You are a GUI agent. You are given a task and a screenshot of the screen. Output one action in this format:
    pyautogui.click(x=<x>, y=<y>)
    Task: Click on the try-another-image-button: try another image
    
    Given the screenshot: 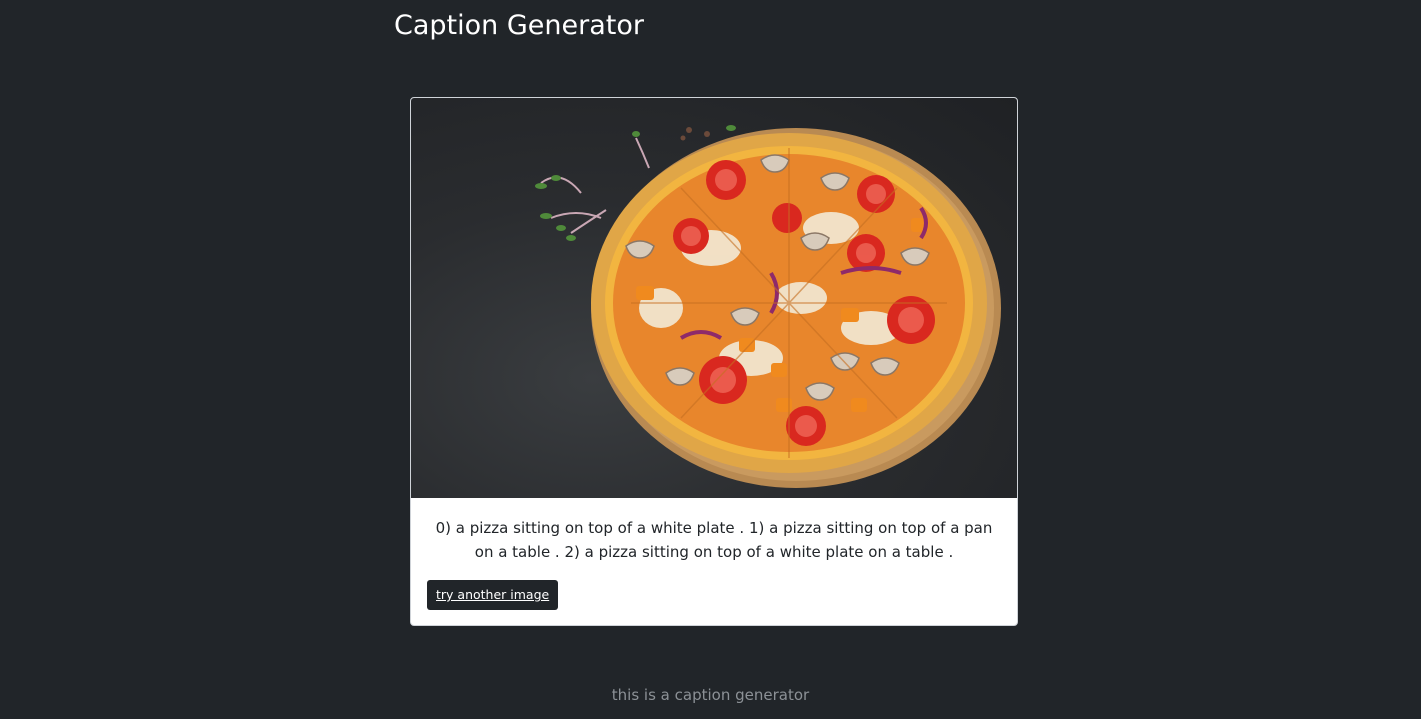 What is the action you would take?
    pyautogui.click(x=493, y=595)
    